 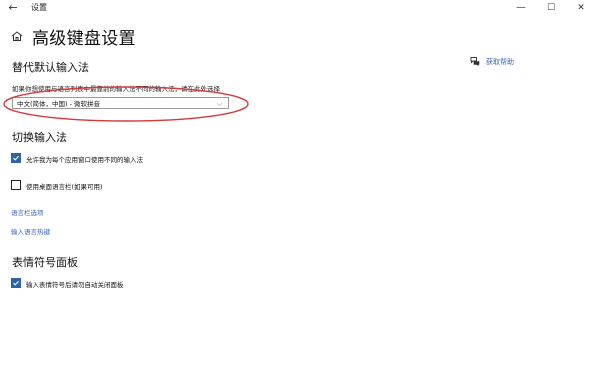 I want to click on close-button: ✕, so click(x=581, y=8).